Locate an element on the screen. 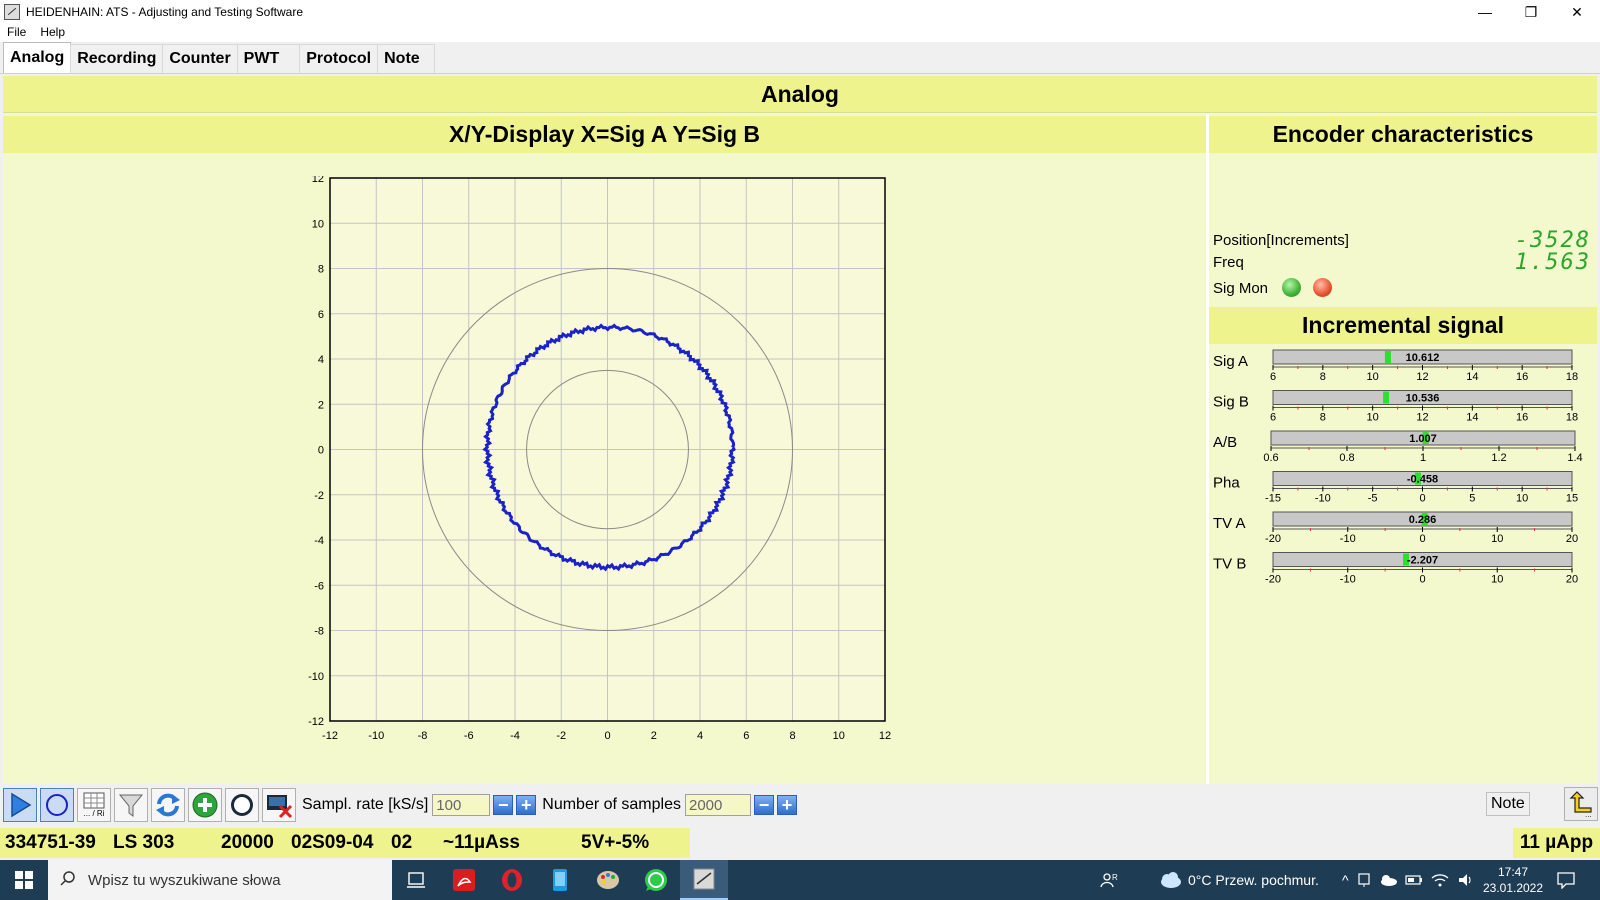 This screenshot has width=1600, height=900. y-tick-label: 0 is located at coordinates (321, 451).